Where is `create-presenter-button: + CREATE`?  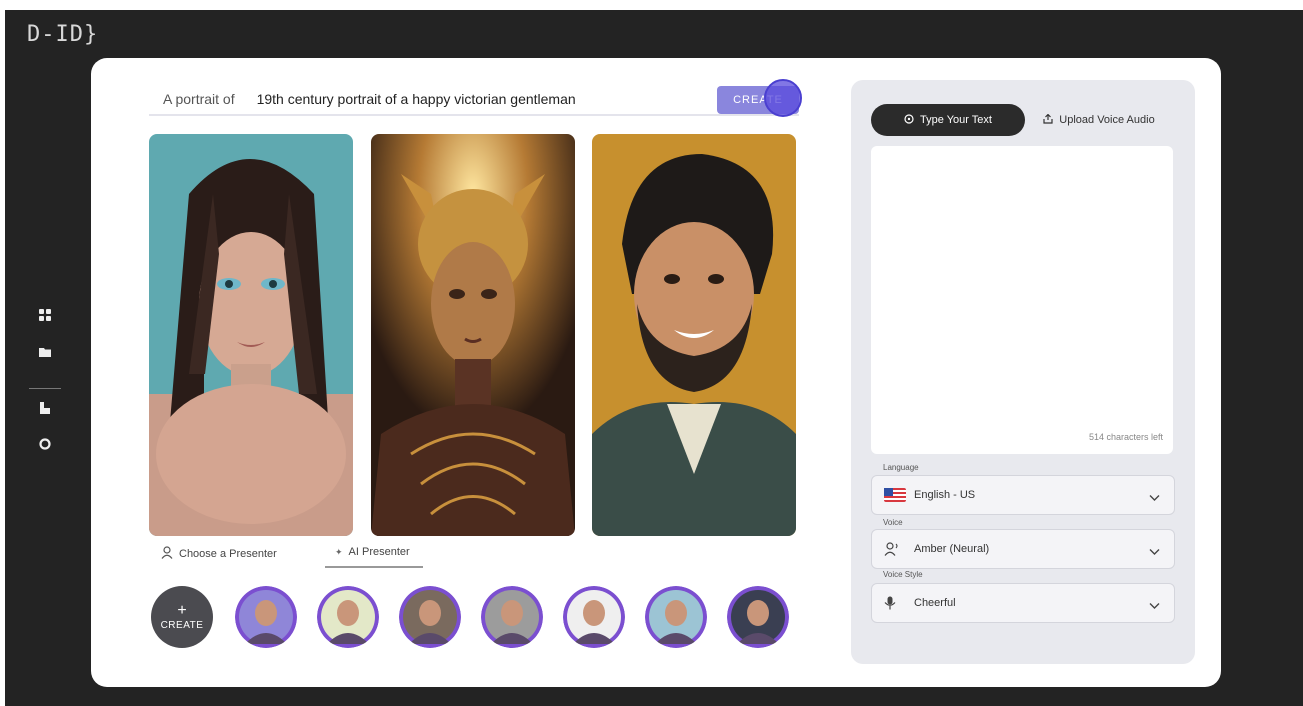 create-presenter-button: + CREATE is located at coordinates (182, 617).